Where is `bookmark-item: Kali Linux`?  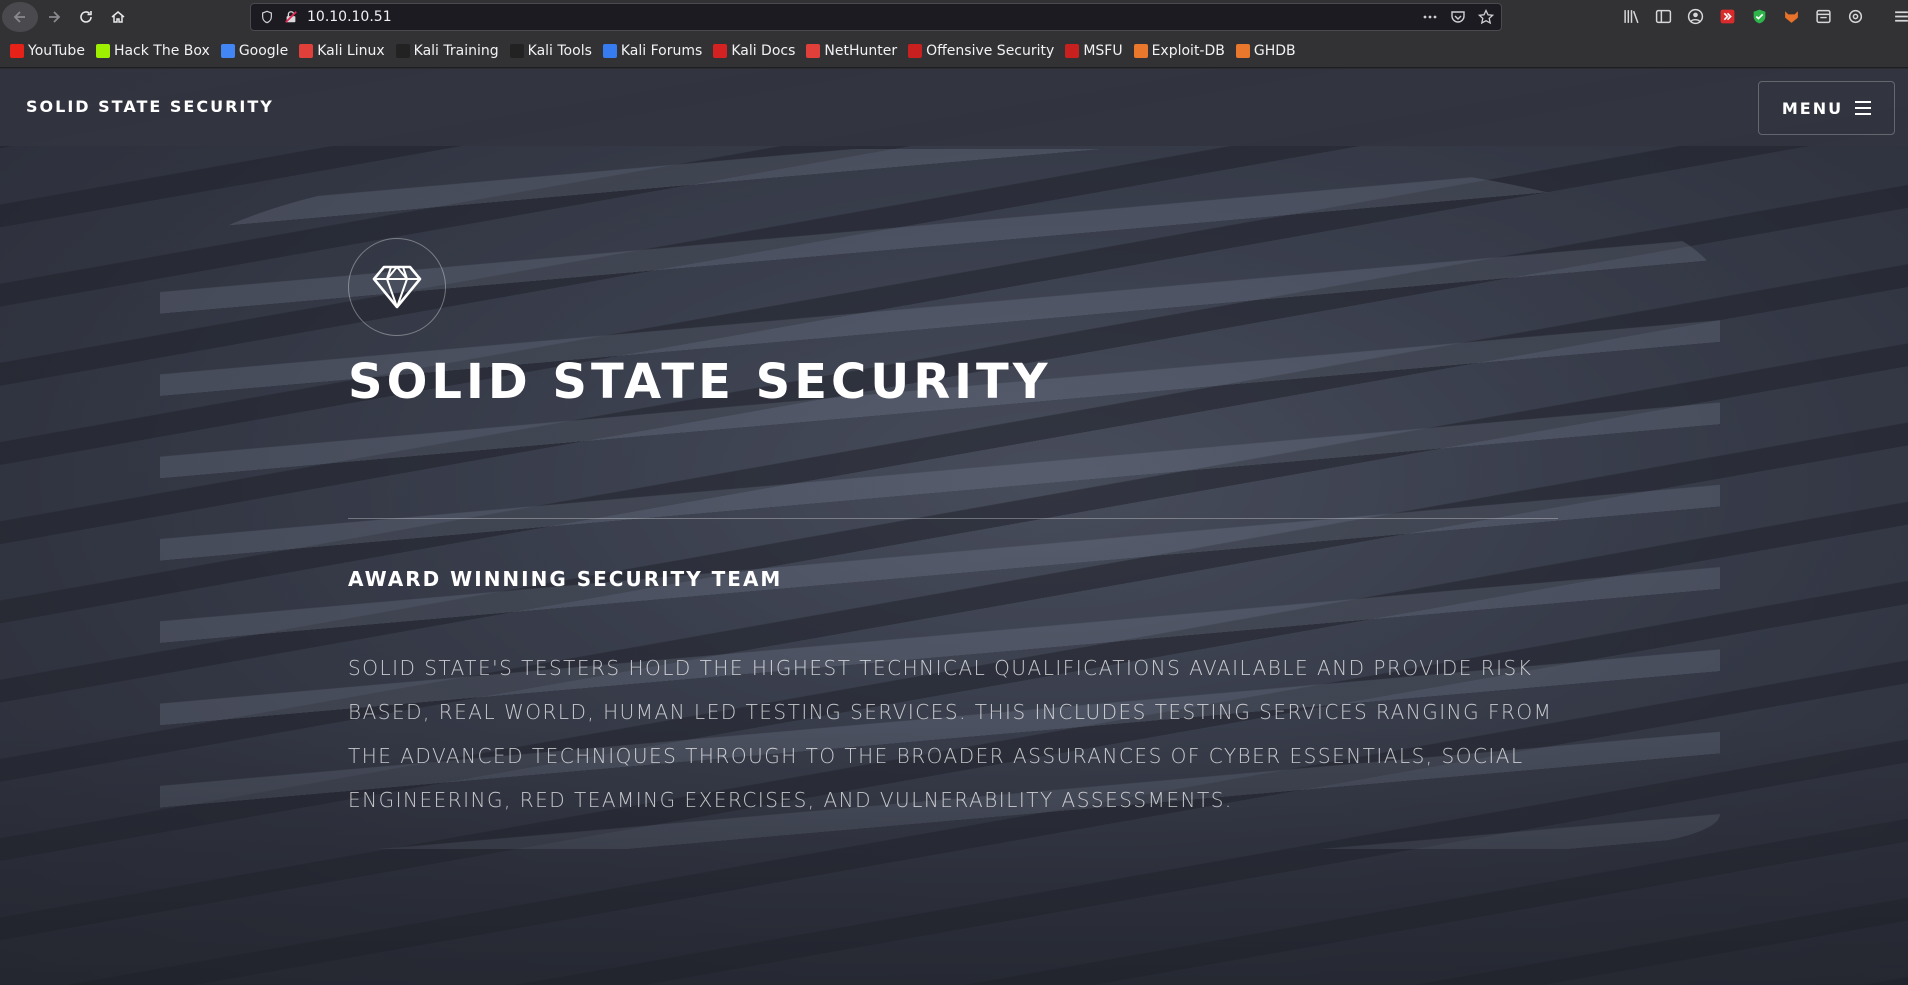 bookmark-item: Kali Linux is located at coordinates (342, 50).